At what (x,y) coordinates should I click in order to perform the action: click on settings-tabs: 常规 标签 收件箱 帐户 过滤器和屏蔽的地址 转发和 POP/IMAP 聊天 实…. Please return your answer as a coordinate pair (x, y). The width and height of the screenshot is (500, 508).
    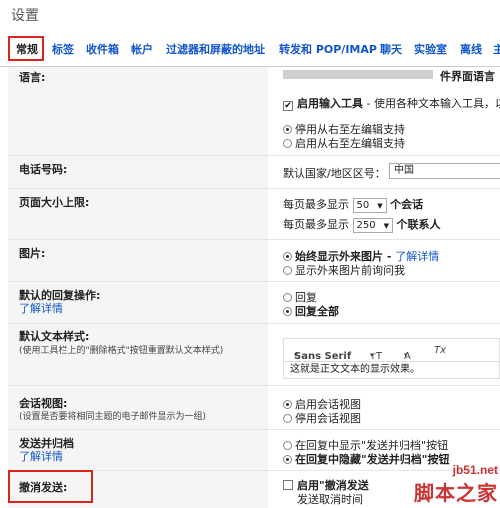
    Looking at the image, I should click on (250, 48).